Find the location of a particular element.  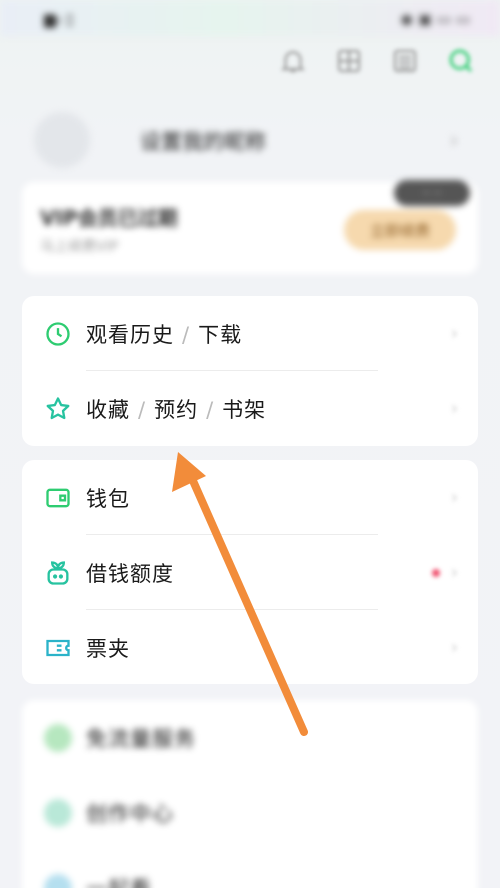

star-icon is located at coordinates (58, 409).